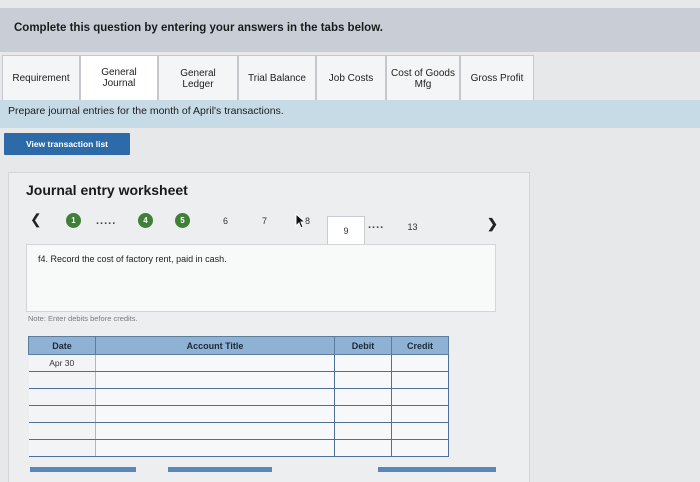 The width and height of the screenshot is (700, 482). Describe the element at coordinates (198, 78) in the screenshot. I see `tab-general-ledger: General Ledger` at that location.